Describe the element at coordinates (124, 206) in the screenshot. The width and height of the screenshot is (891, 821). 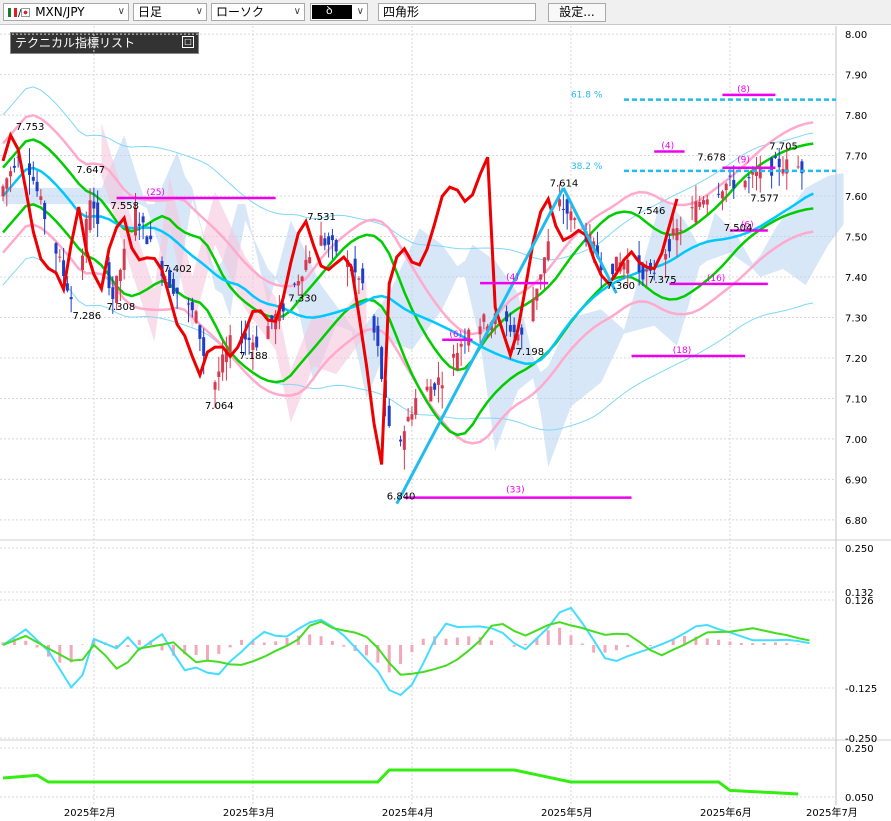
I see `price-label: 7.558` at that location.